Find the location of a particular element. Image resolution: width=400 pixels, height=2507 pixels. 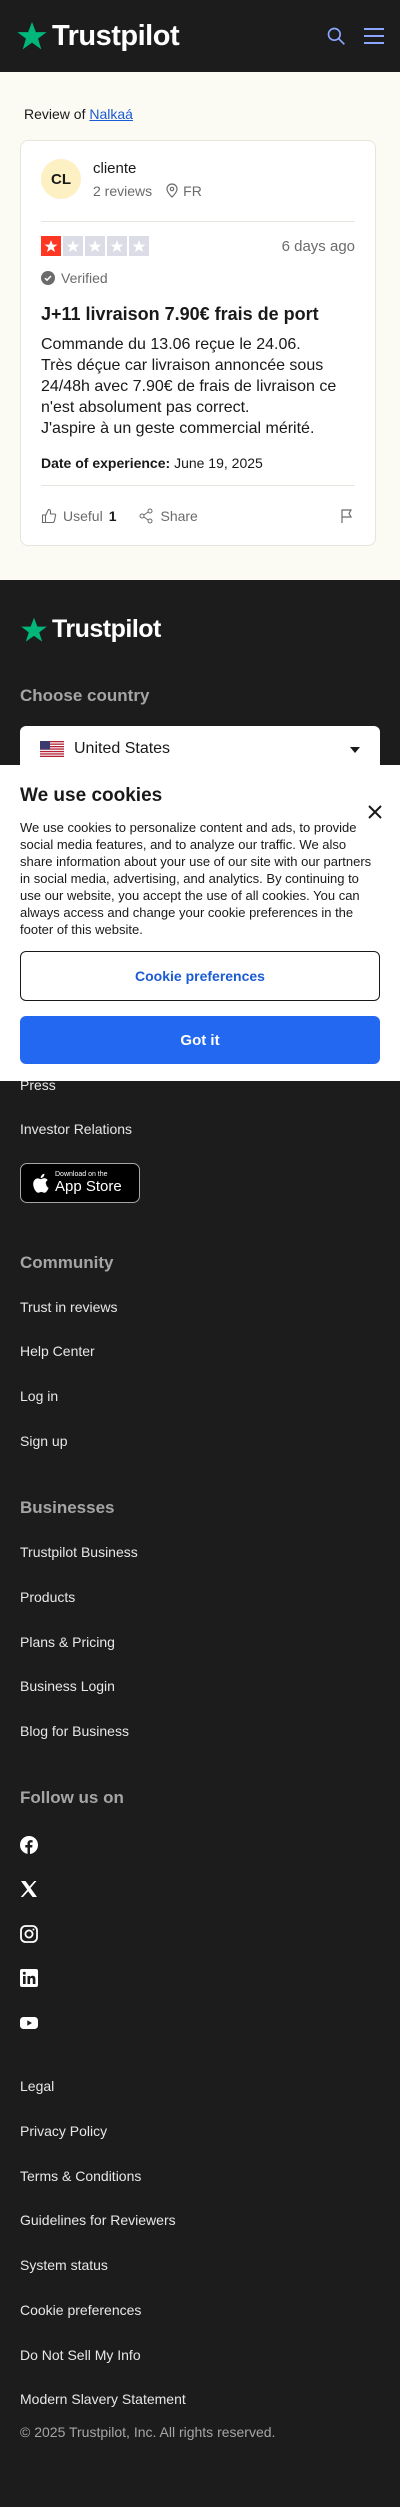

avatar: CL is located at coordinates (61, 179).